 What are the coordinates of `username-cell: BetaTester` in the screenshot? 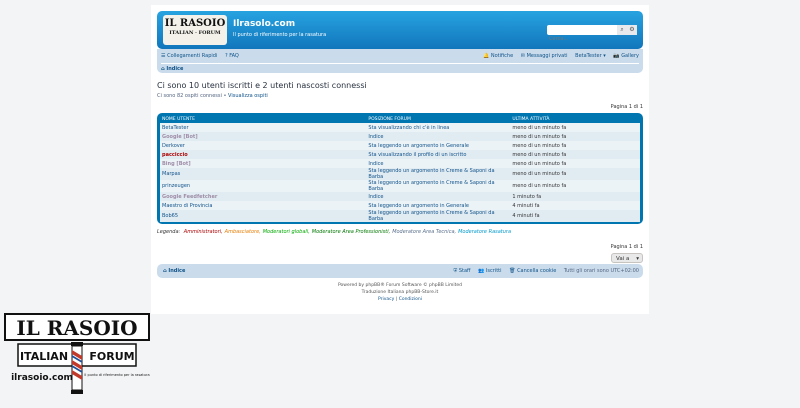 It's located at (263, 127).